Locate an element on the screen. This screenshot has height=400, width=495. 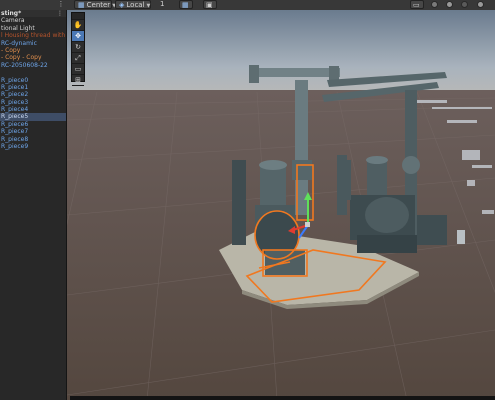
hierarchy-item: R_piece7 is located at coordinates (33, 131).